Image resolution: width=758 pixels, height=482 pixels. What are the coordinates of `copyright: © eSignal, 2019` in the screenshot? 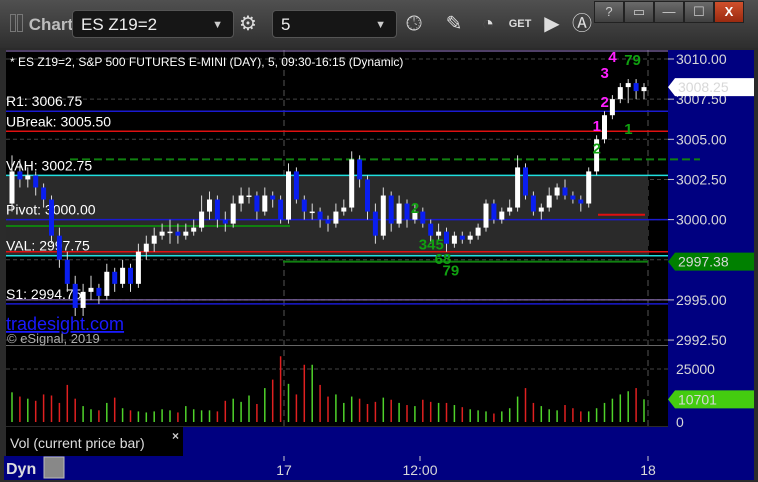 It's located at (53, 338).